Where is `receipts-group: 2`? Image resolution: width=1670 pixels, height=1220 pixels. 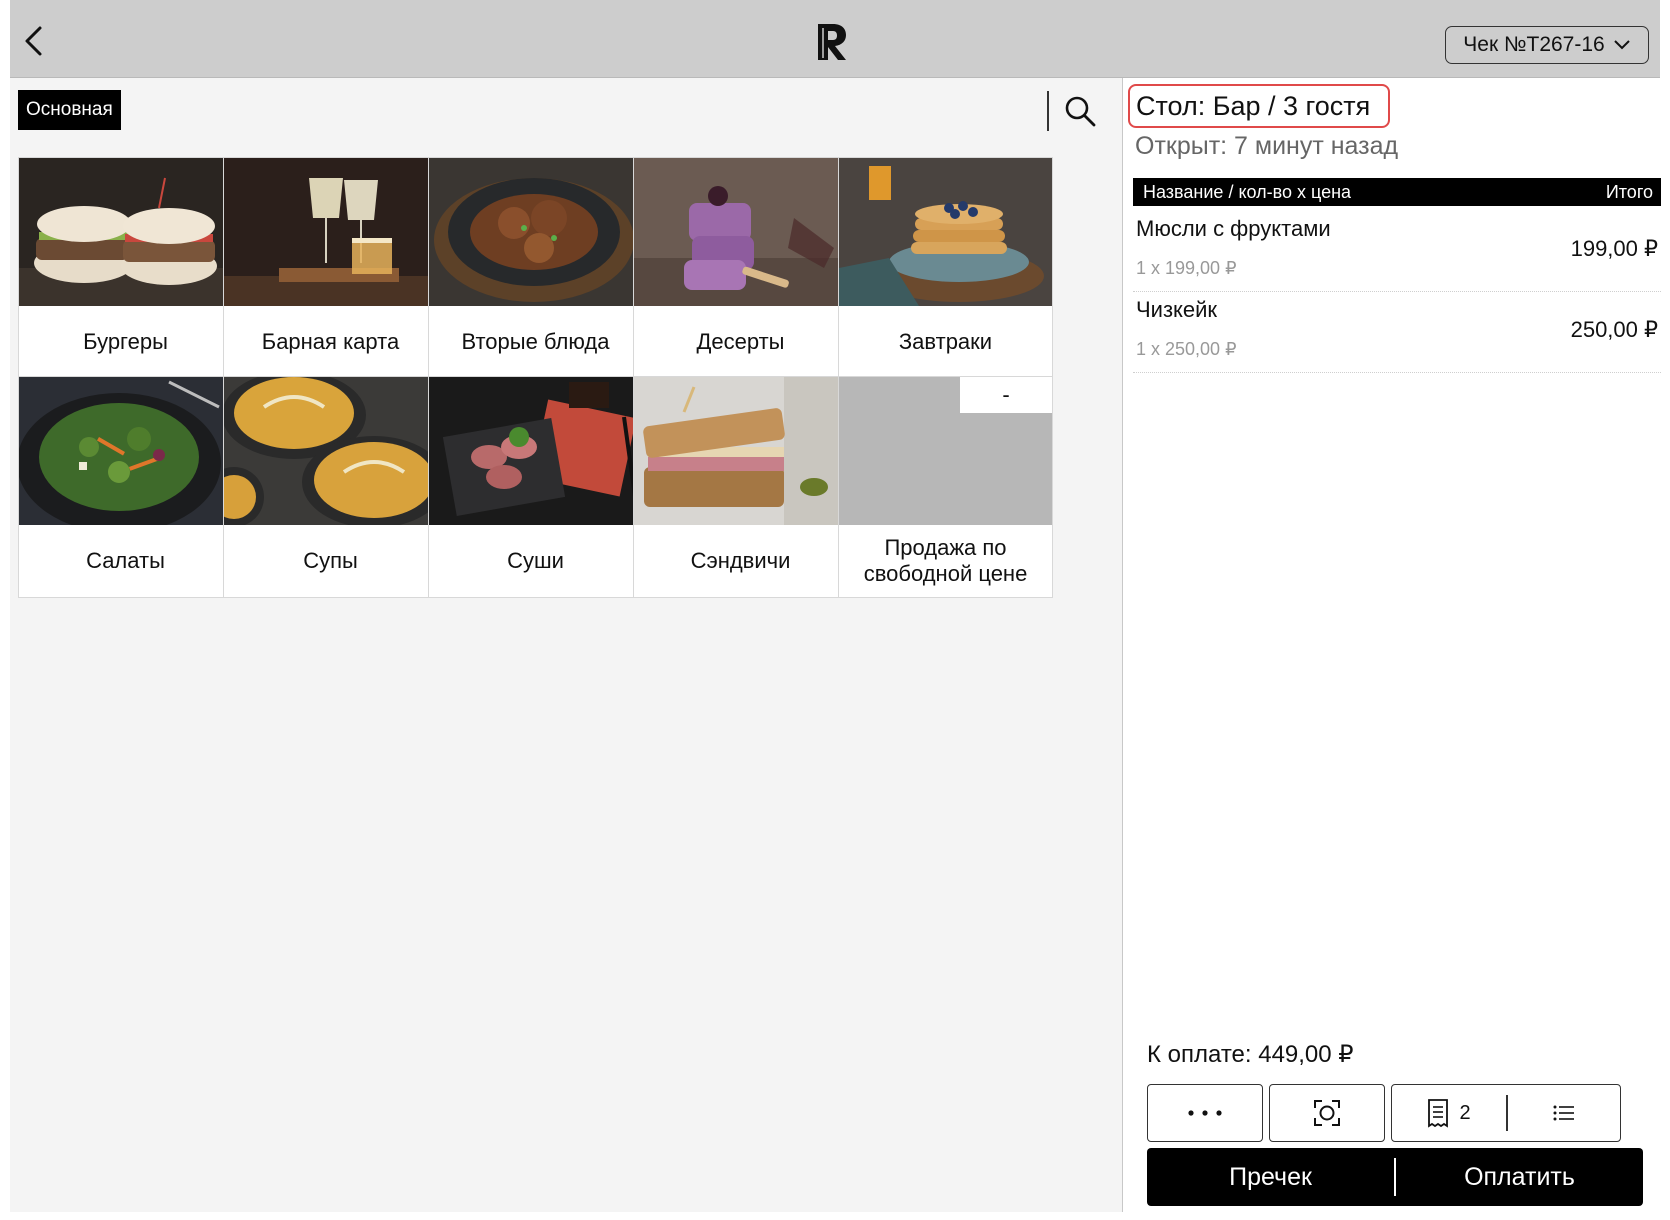
receipts-group: 2 is located at coordinates (1506, 1113).